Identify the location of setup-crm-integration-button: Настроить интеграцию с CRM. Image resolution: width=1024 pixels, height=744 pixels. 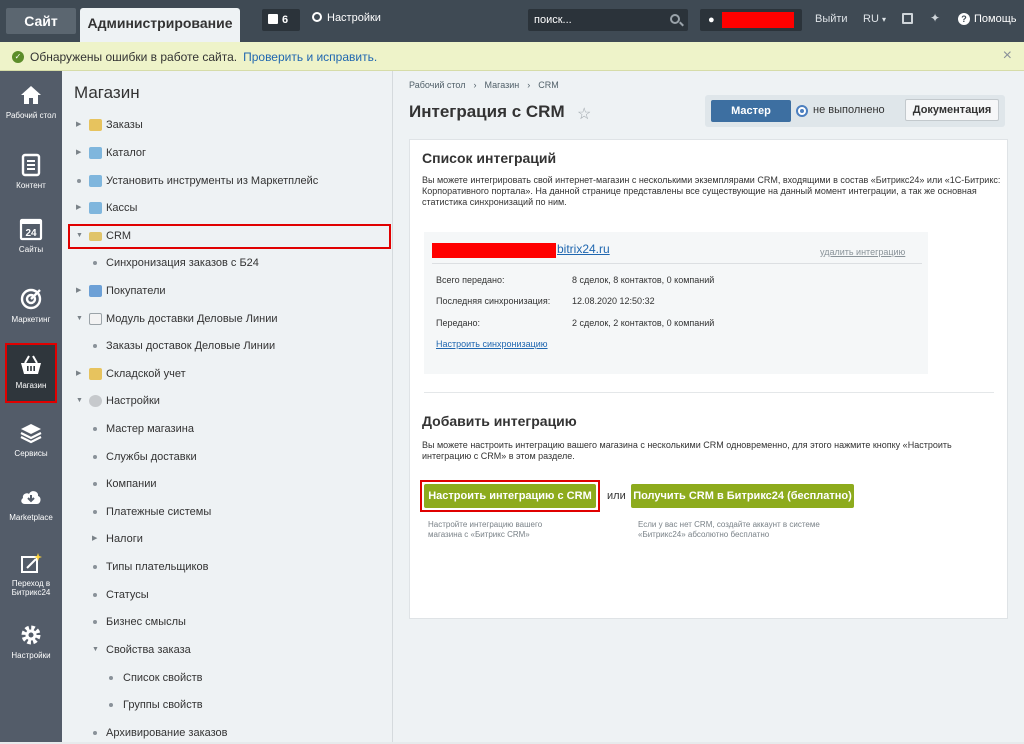
(510, 496).